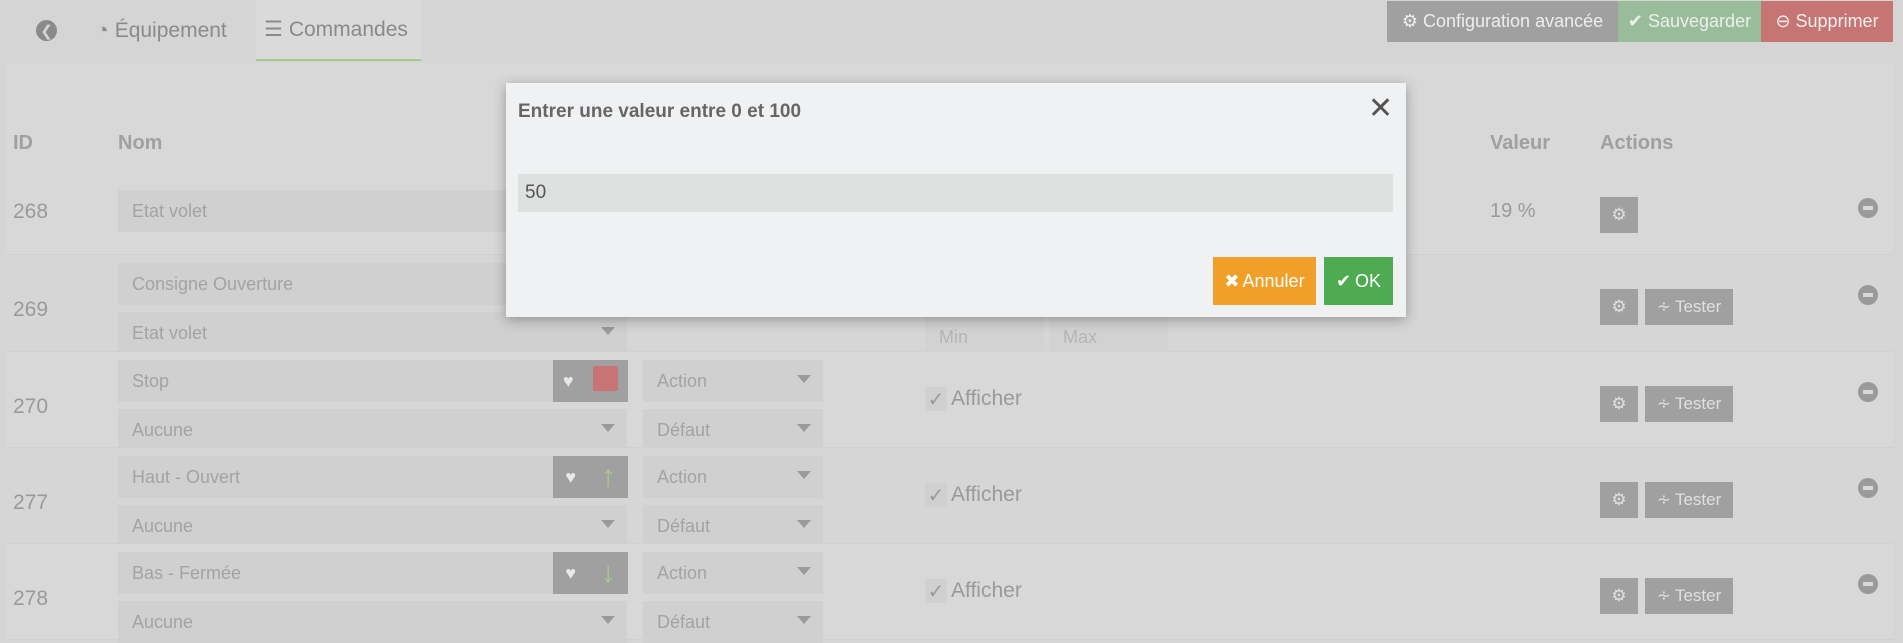 The image size is (1903, 643). I want to click on value-input, so click(955, 193).